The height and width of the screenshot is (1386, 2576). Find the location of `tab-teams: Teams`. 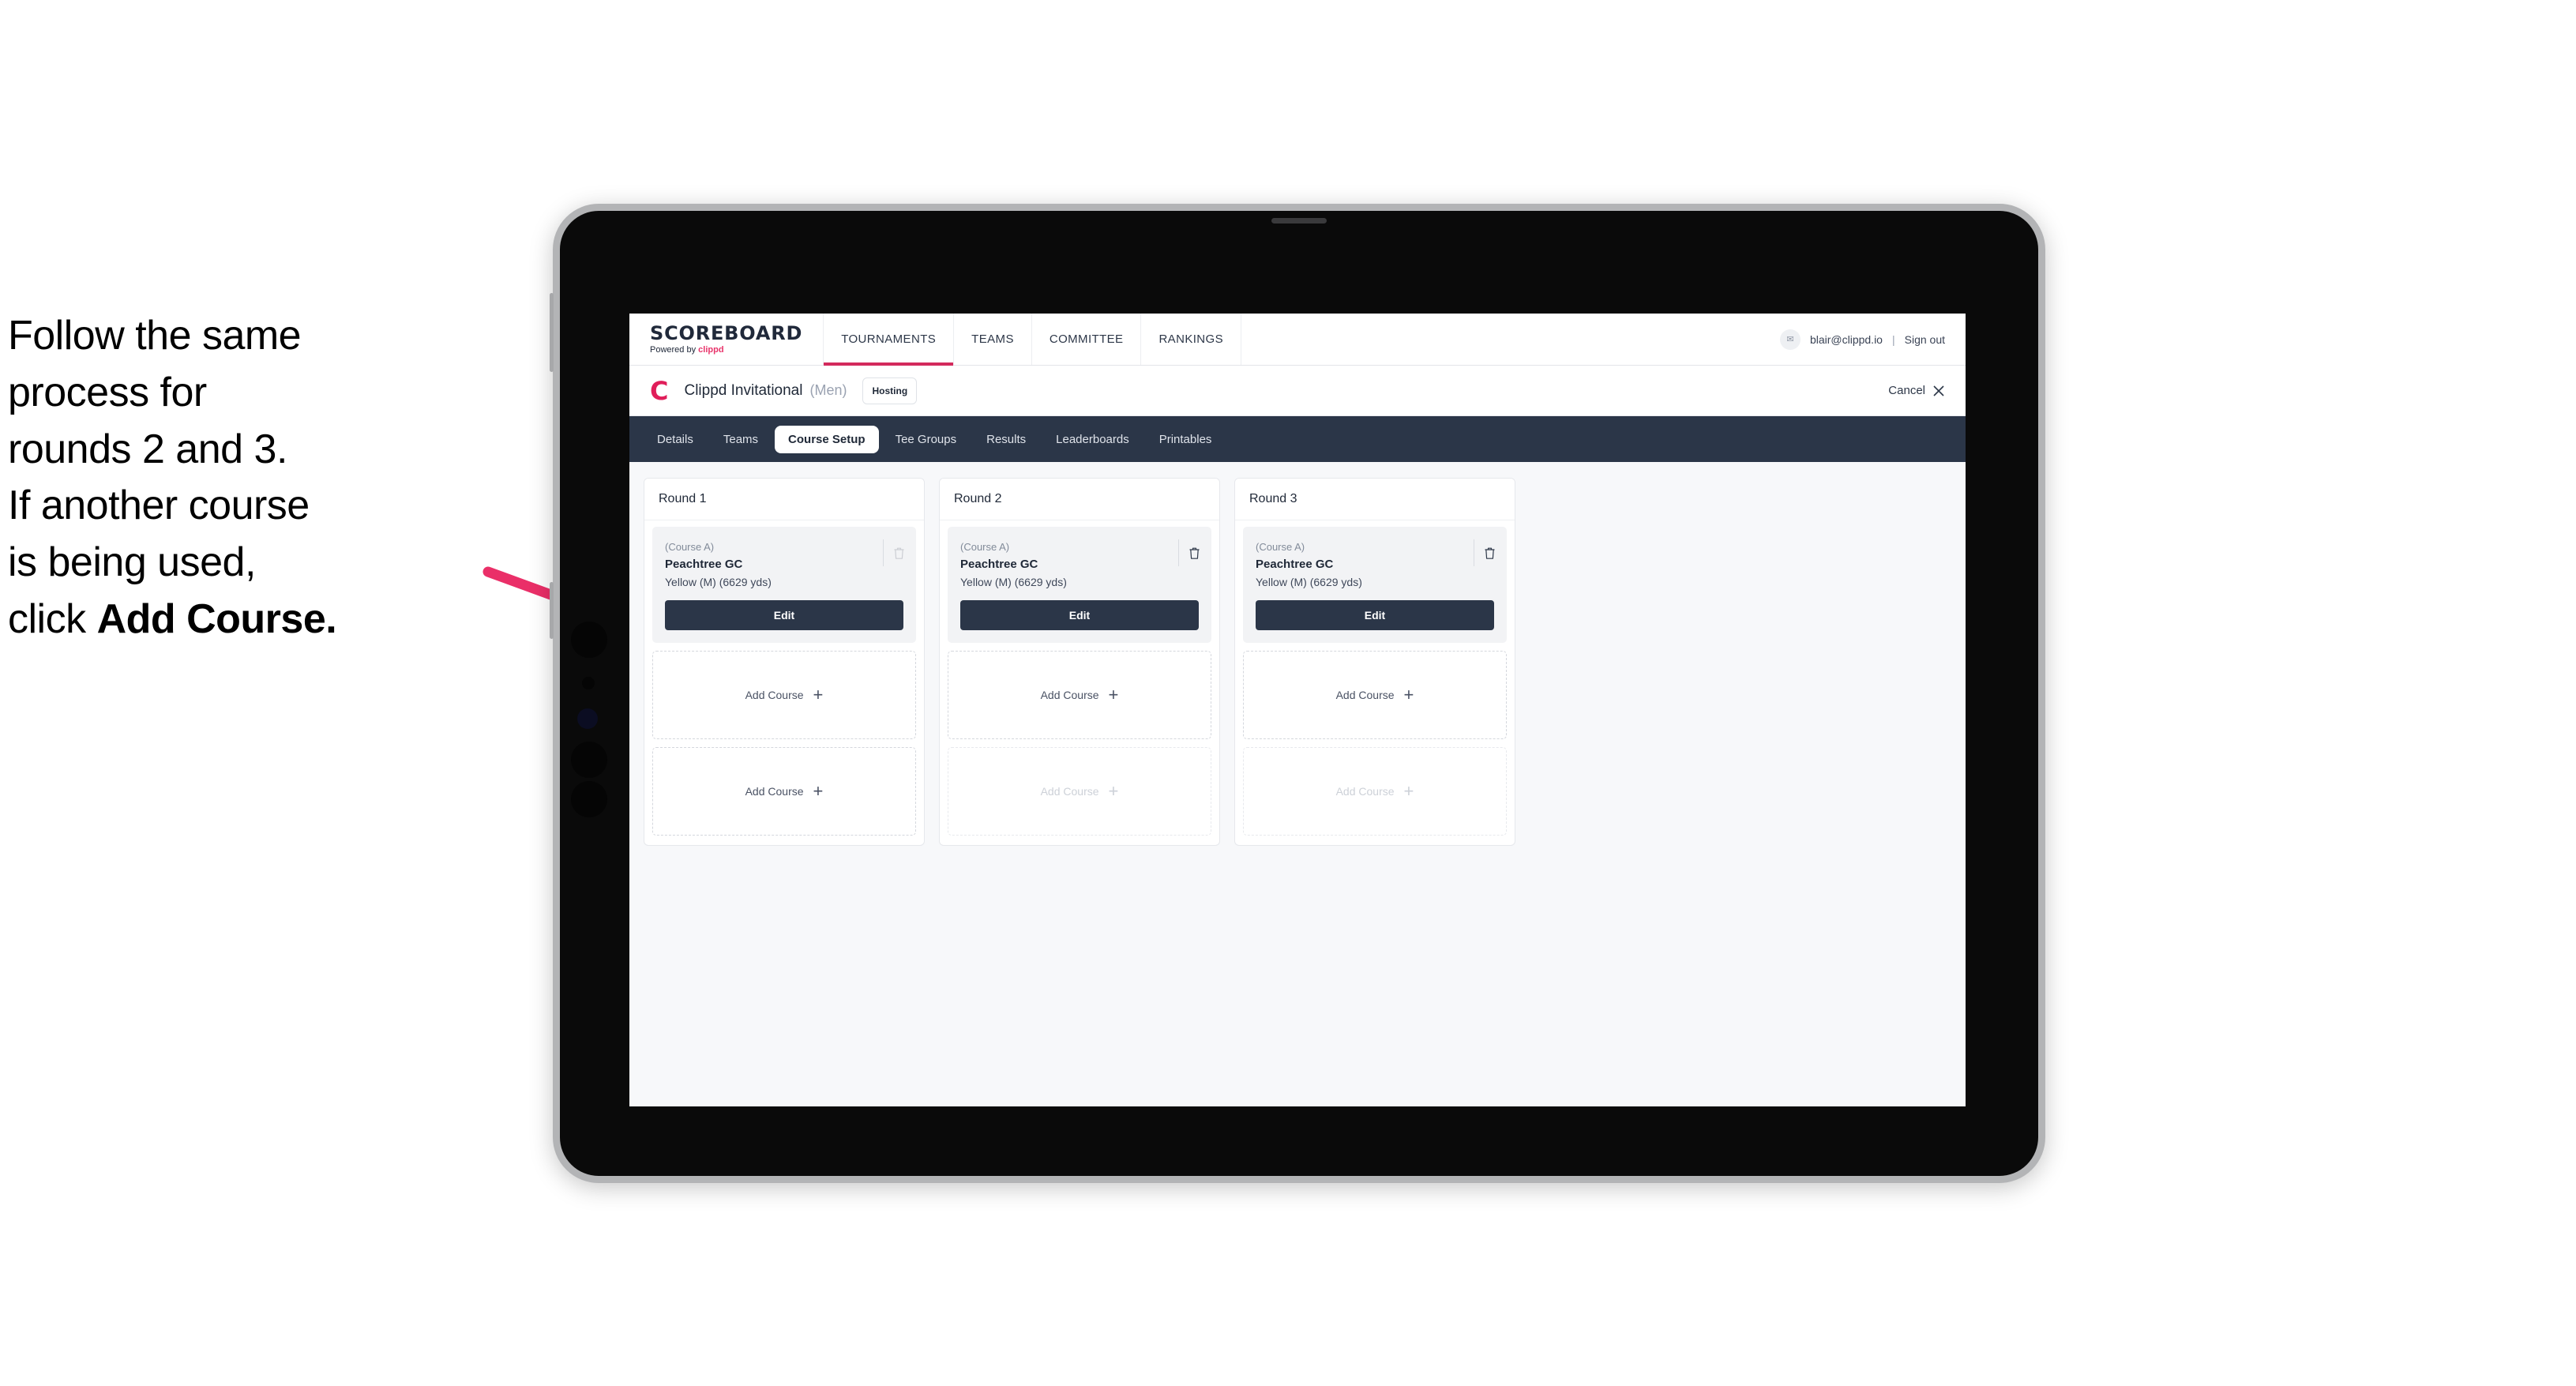

tab-teams: Teams is located at coordinates (741, 439).